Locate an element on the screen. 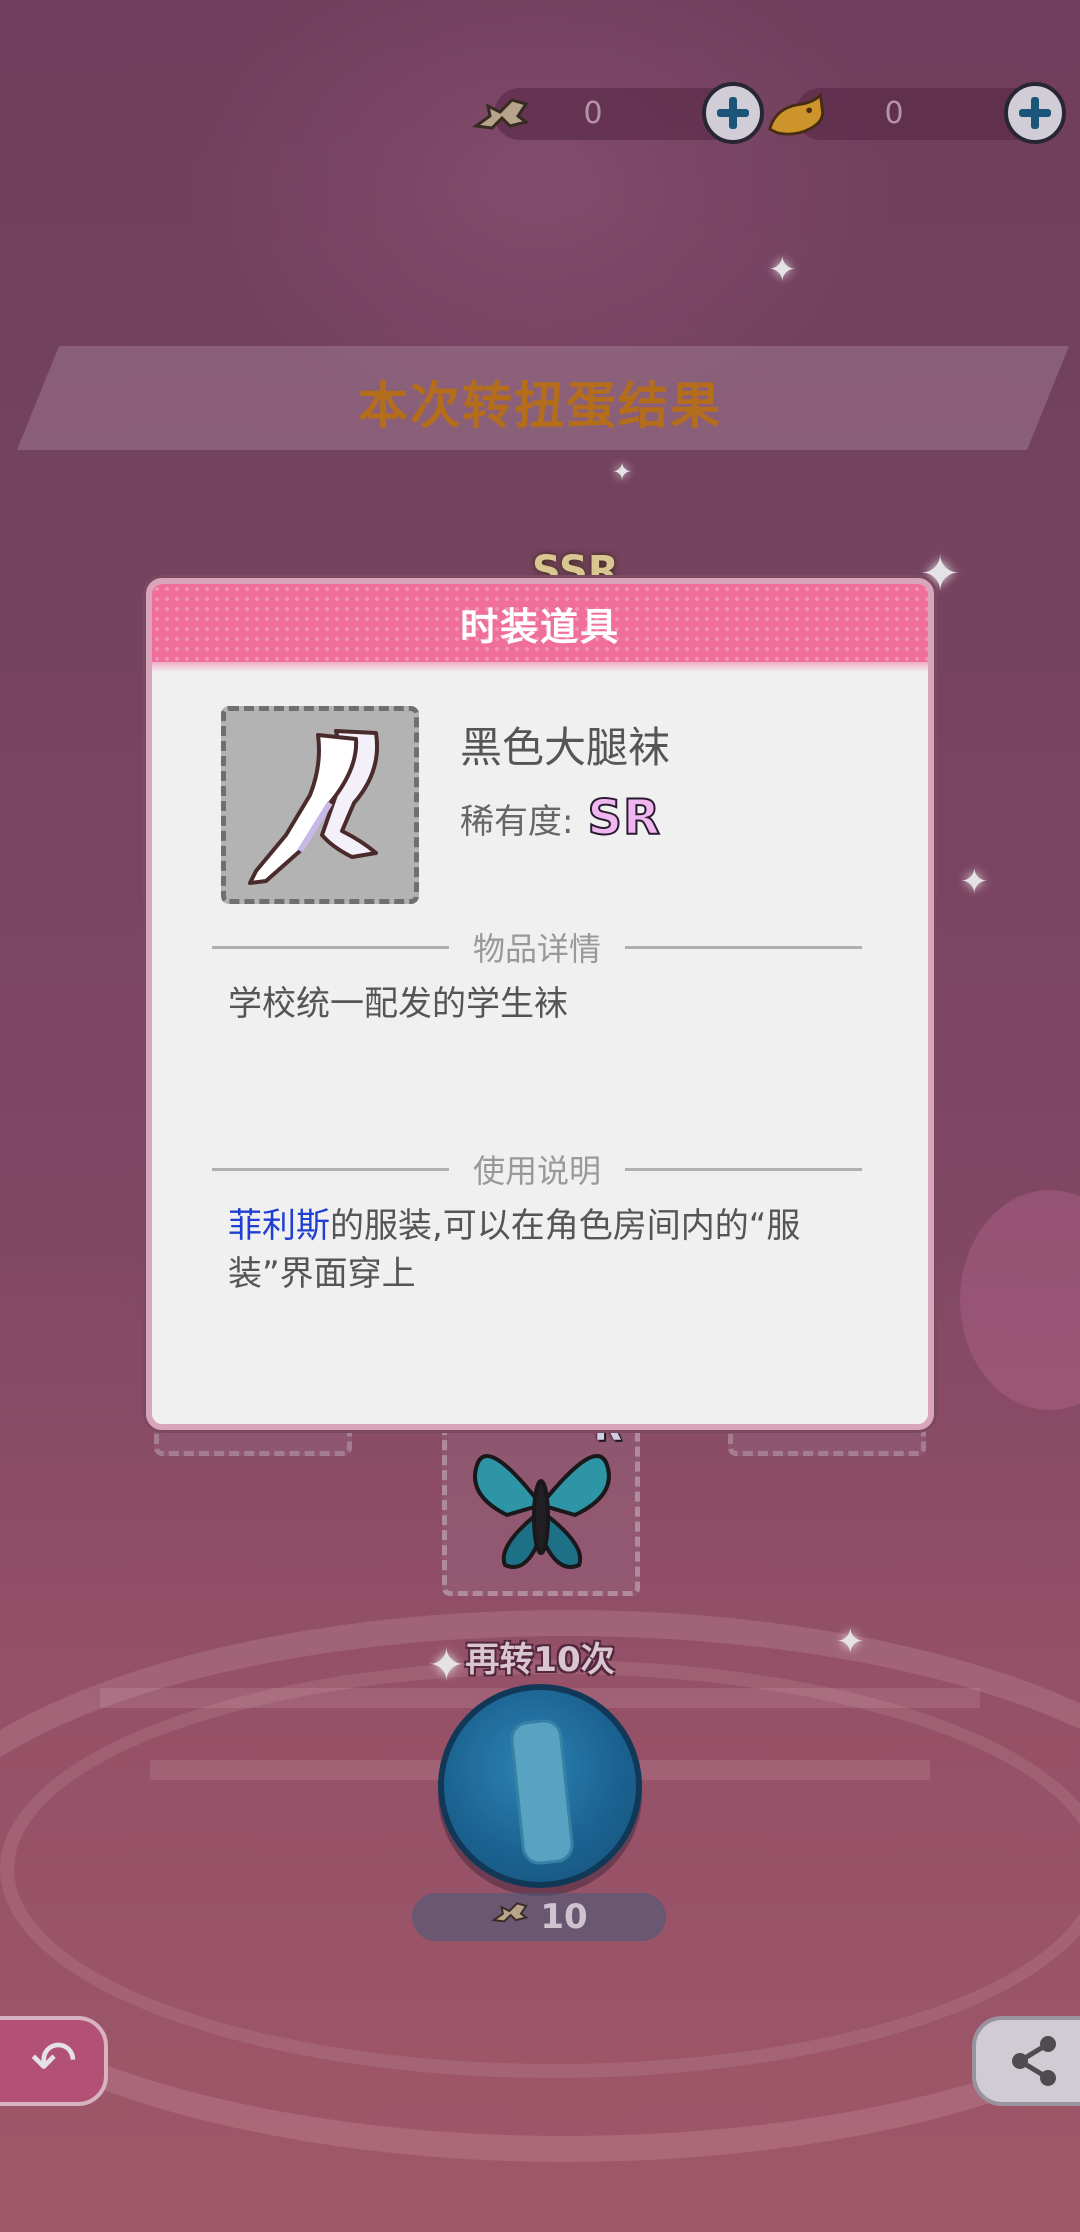  usage-heading: 使用说明 is located at coordinates (537, 1171).